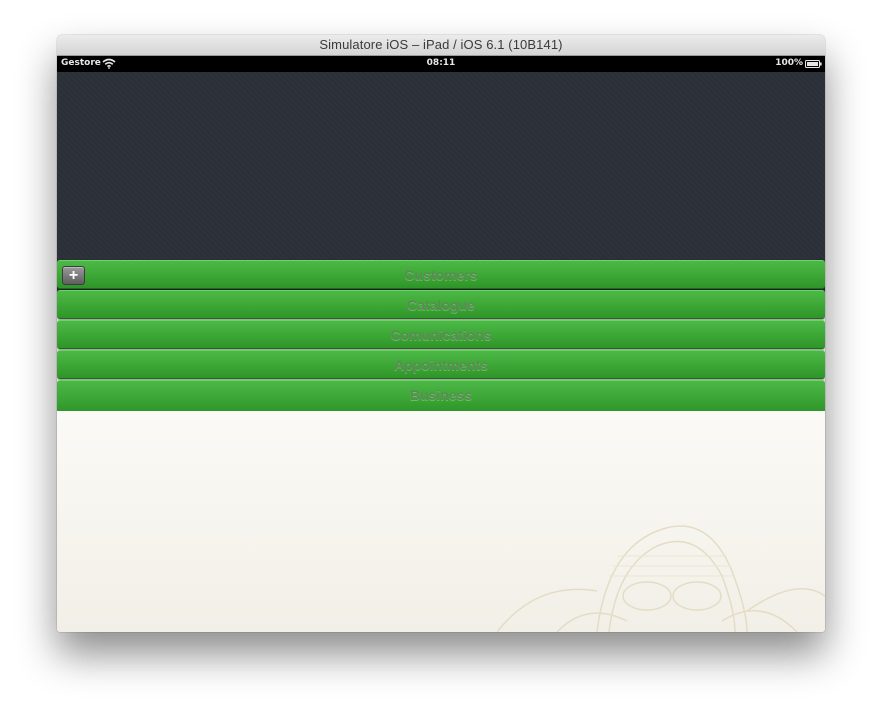  I want to click on menu-item-business: Business, so click(441, 396).